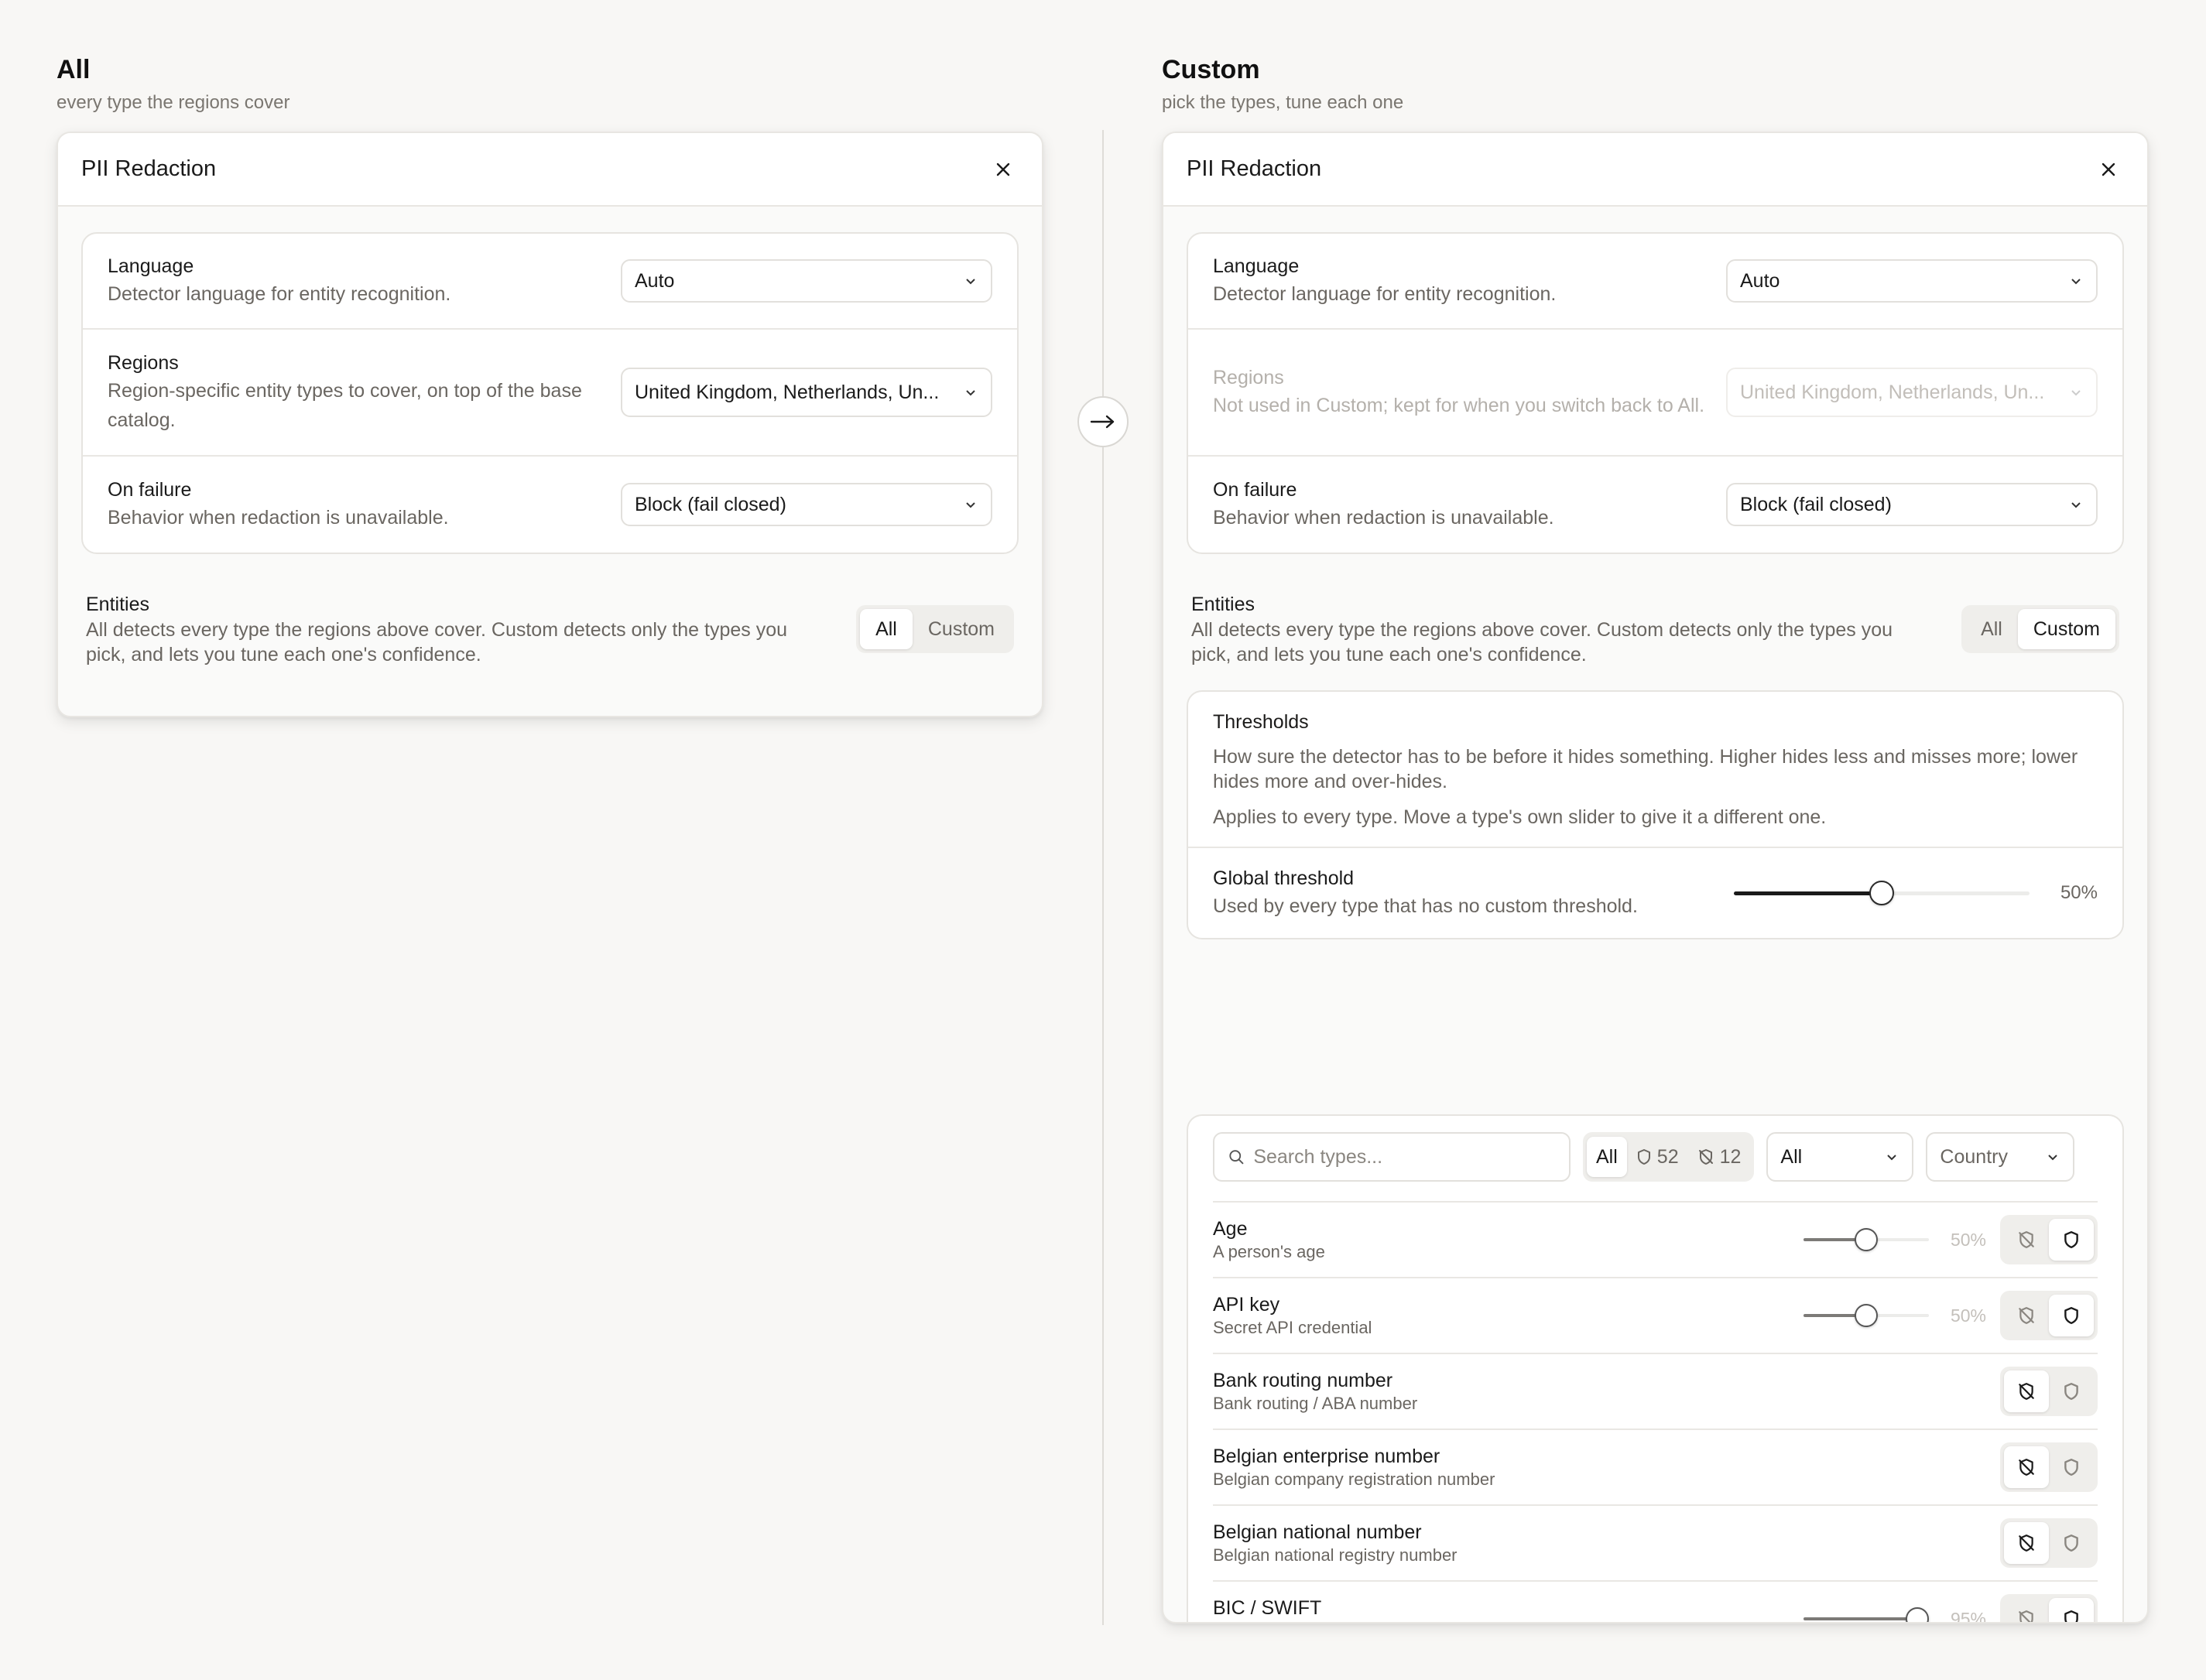  What do you see at coordinates (1509, 1621) in the screenshot?
I see `type-desc: Bank identifier code` at bounding box center [1509, 1621].